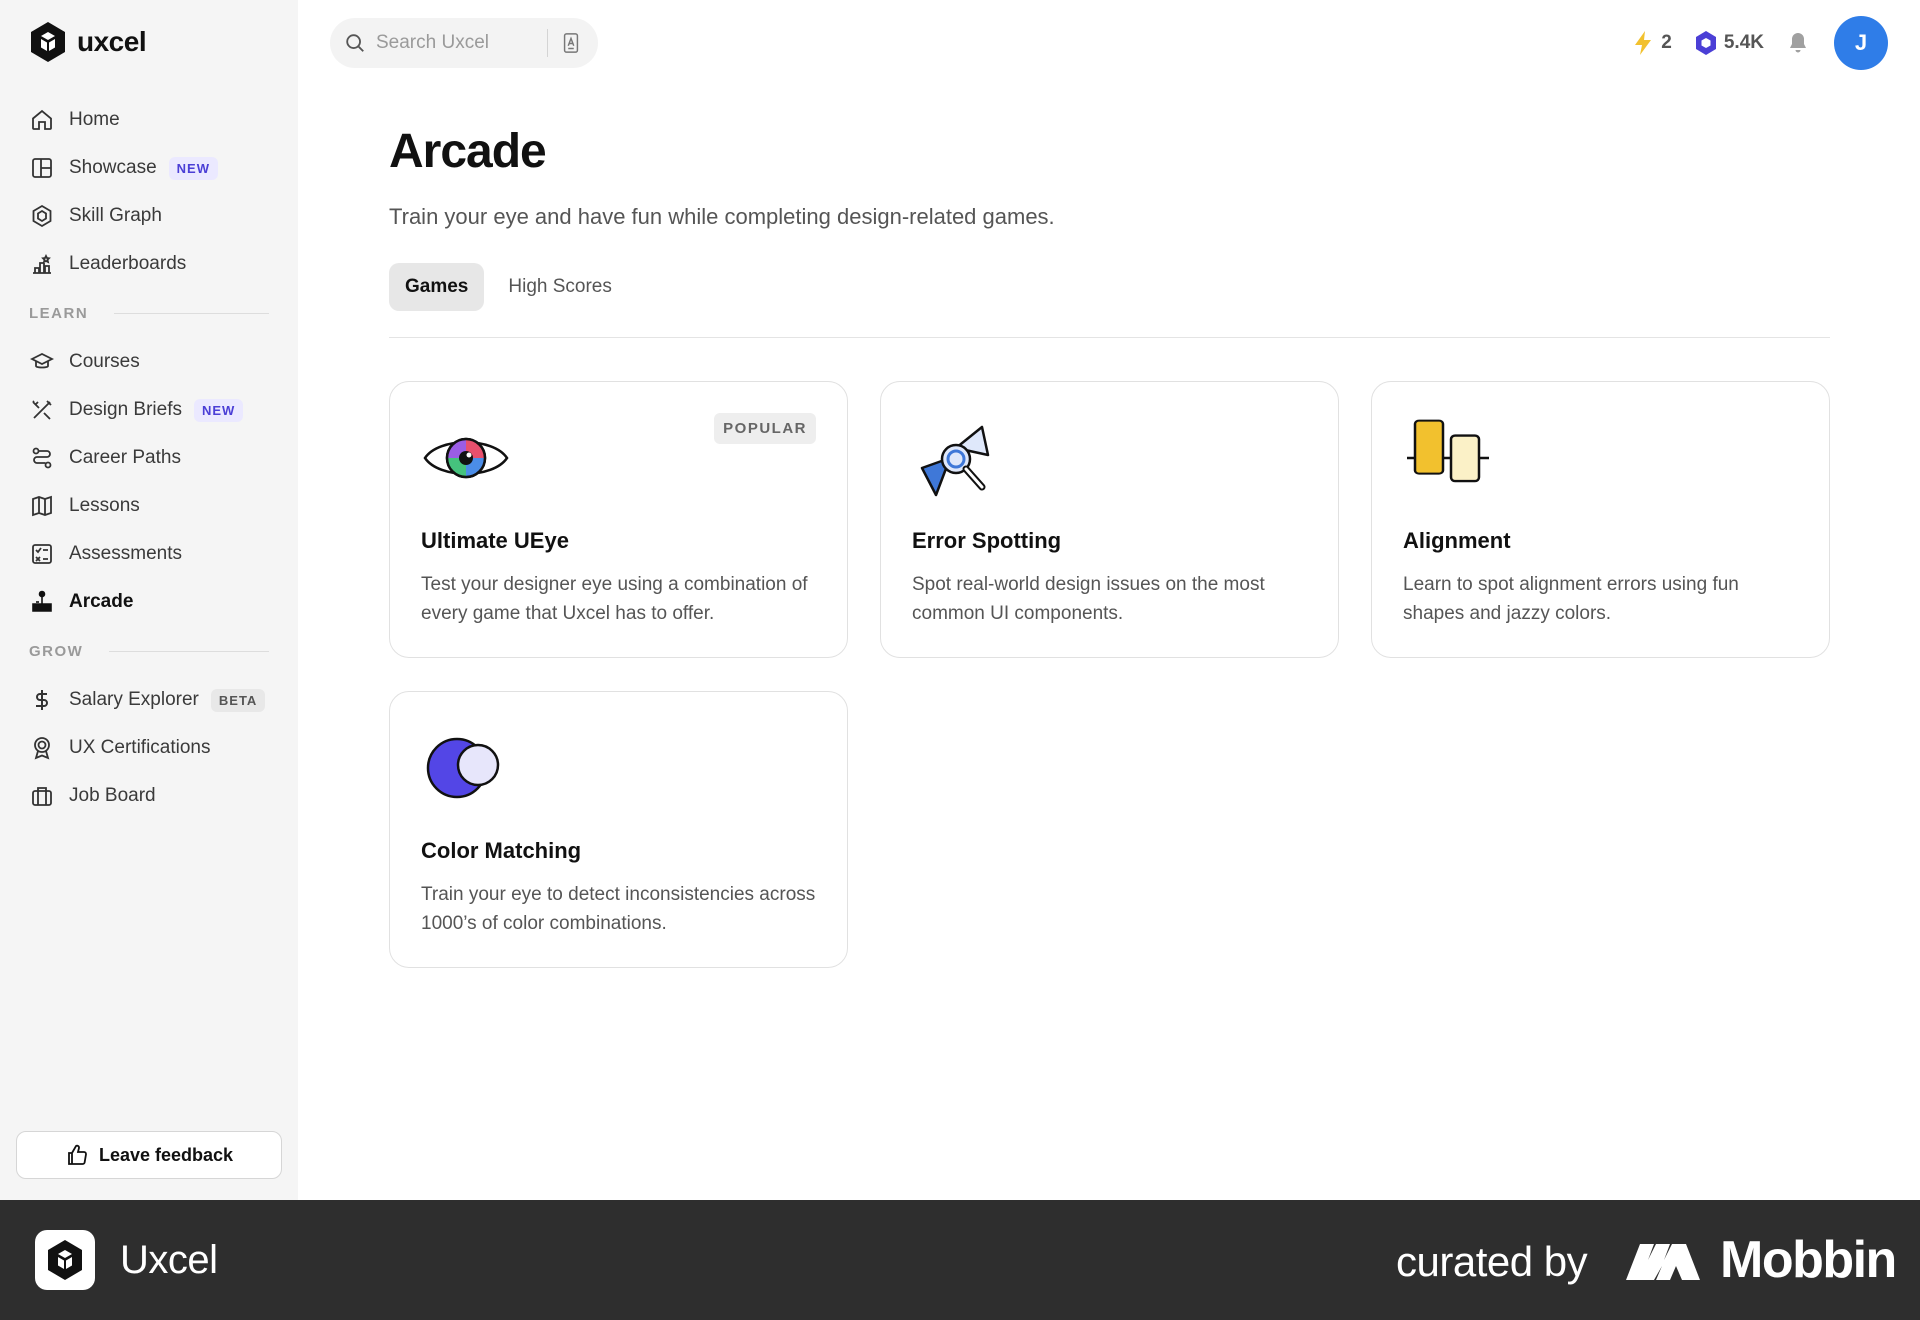 The height and width of the screenshot is (1320, 1920). I want to click on alignment-icon, so click(1448, 451).